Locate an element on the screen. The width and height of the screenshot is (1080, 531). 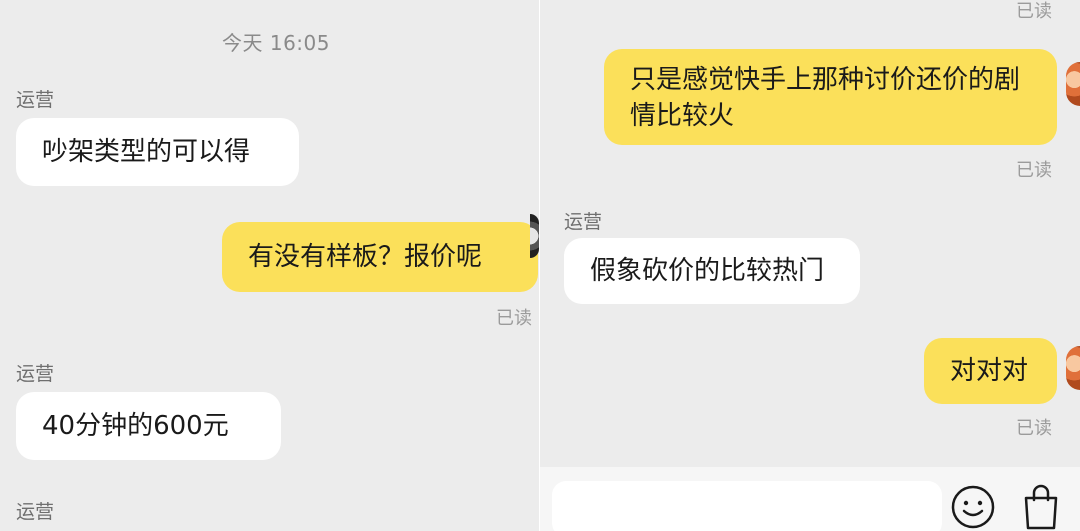
message-text: 对对对 is located at coordinates (989, 371).